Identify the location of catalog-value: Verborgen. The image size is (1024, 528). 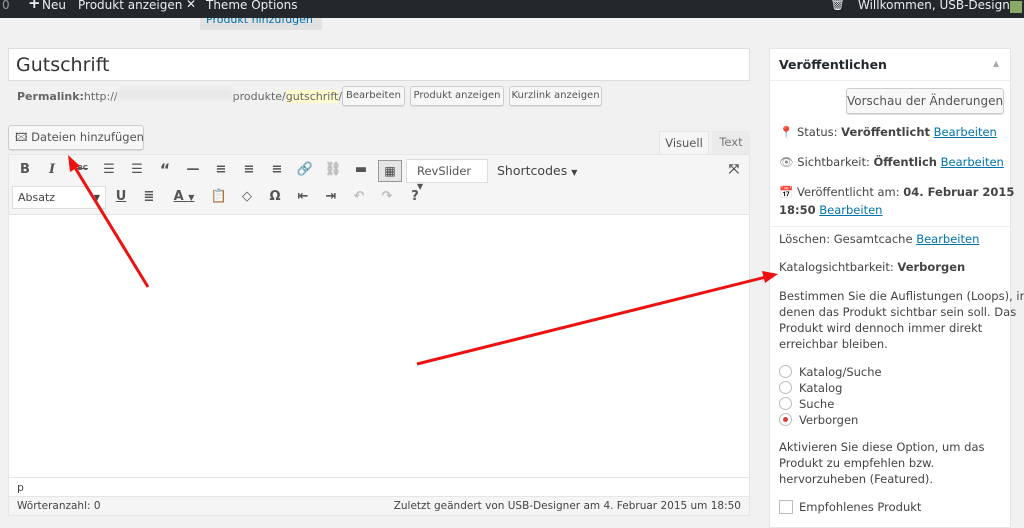
(931, 267).